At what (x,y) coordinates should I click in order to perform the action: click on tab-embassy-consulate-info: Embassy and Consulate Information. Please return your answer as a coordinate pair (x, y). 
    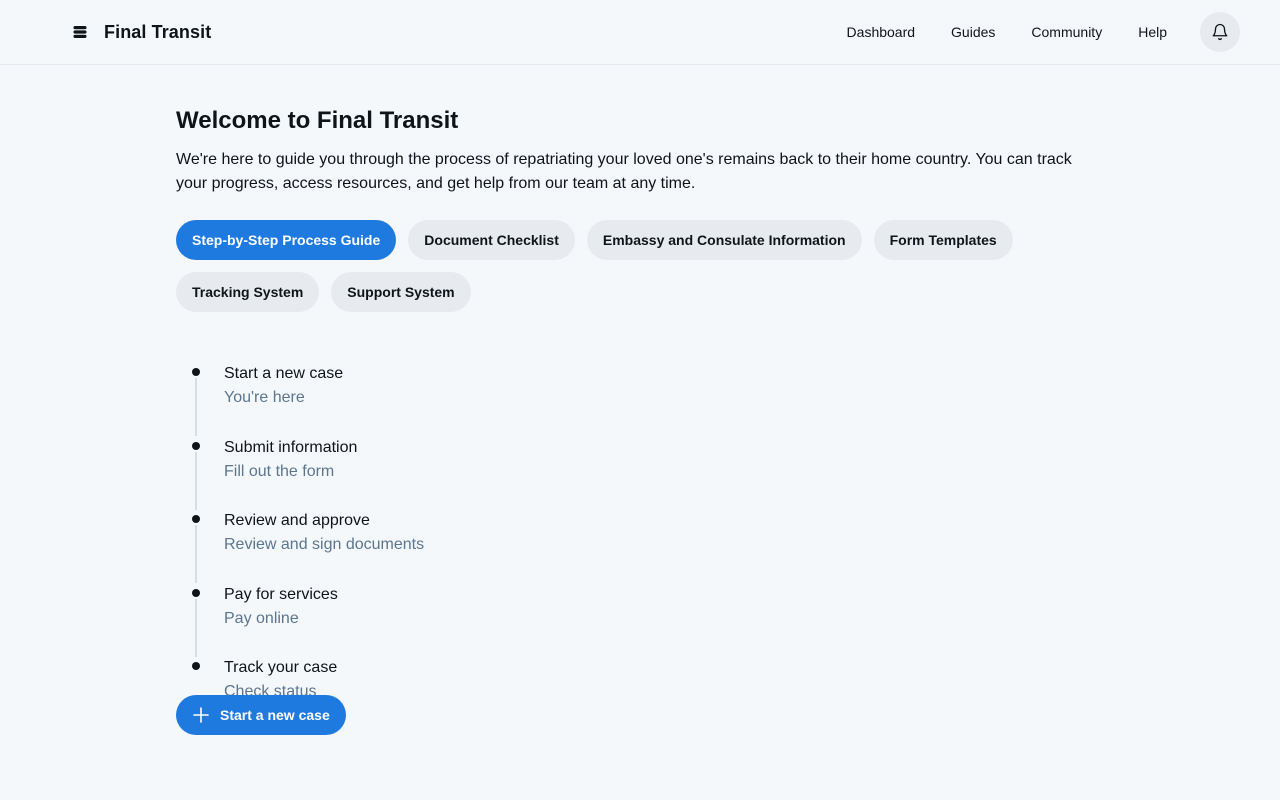
    Looking at the image, I should click on (724, 240).